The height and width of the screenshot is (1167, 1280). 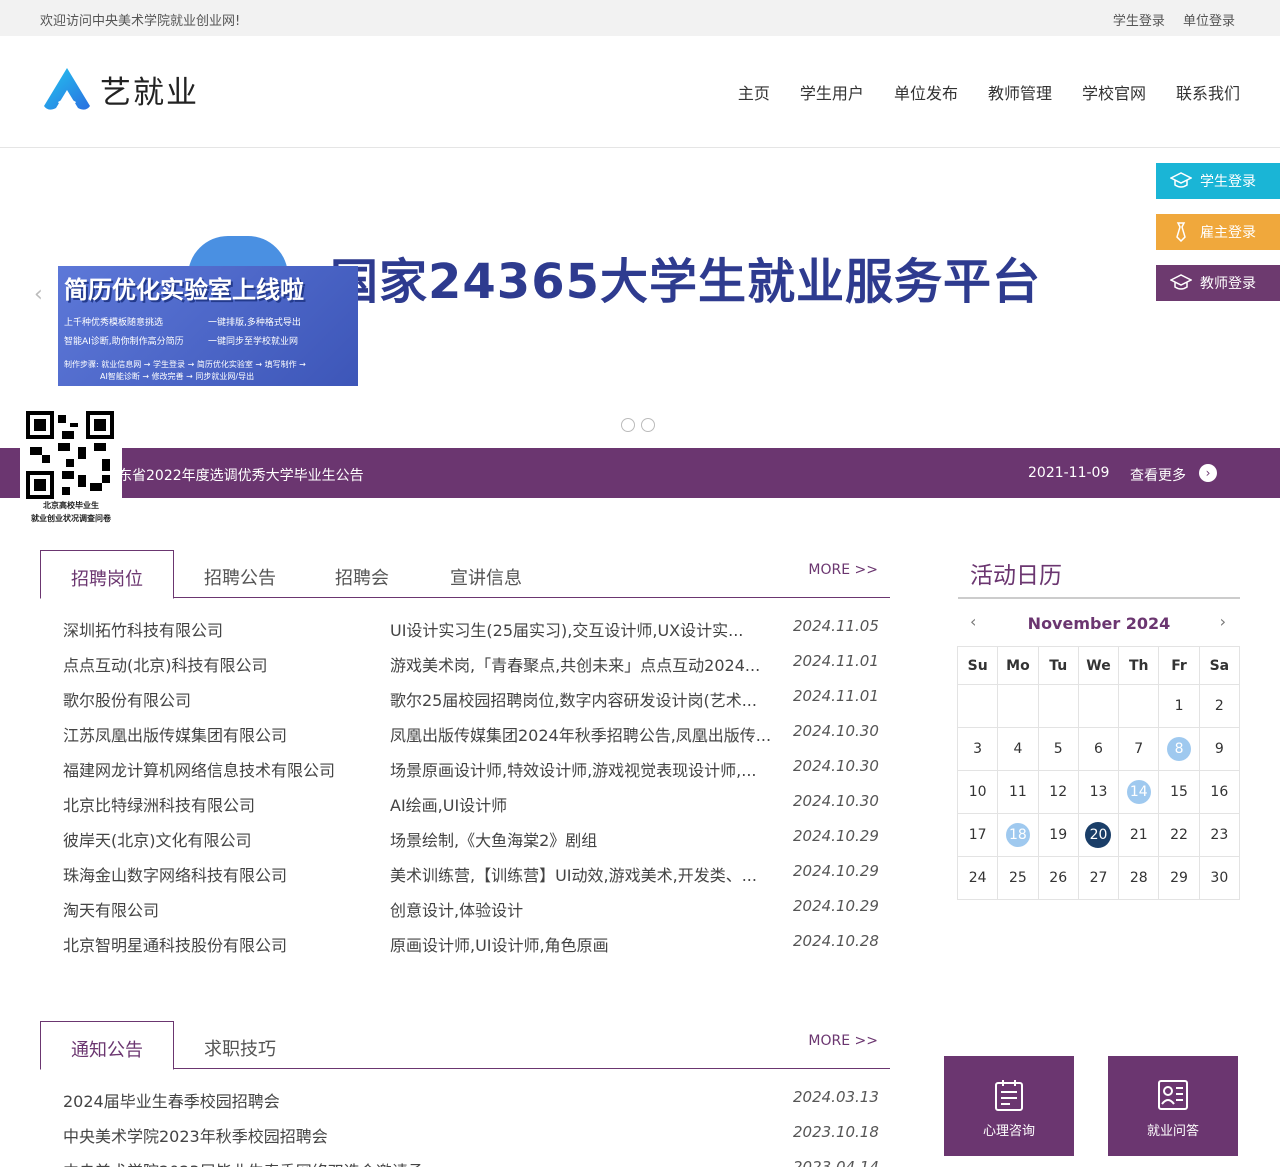 I want to click on employer-login-button: 雇主登录, so click(x=1218, y=232).